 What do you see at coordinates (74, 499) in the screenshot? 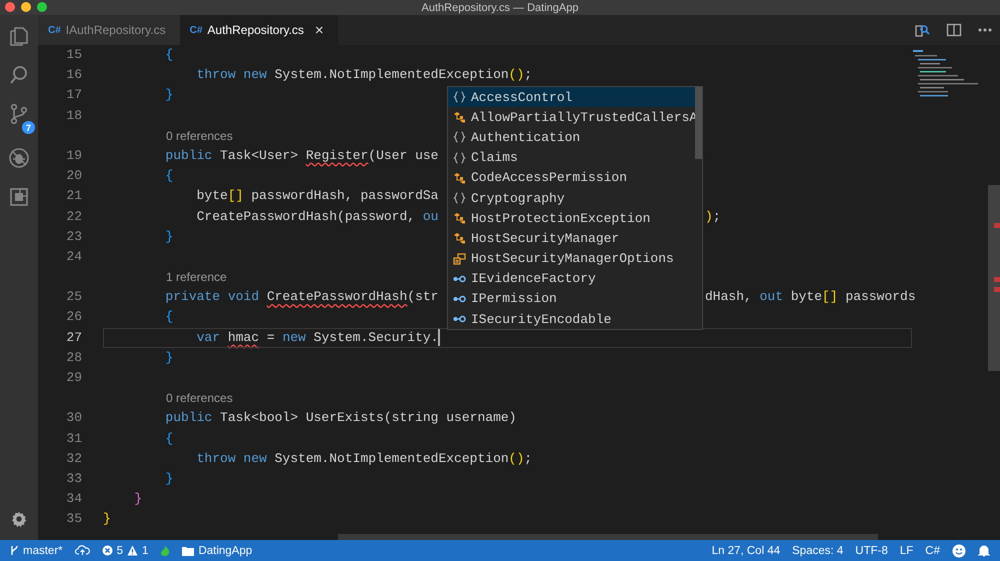
I see `line-number: 34` at bounding box center [74, 499].